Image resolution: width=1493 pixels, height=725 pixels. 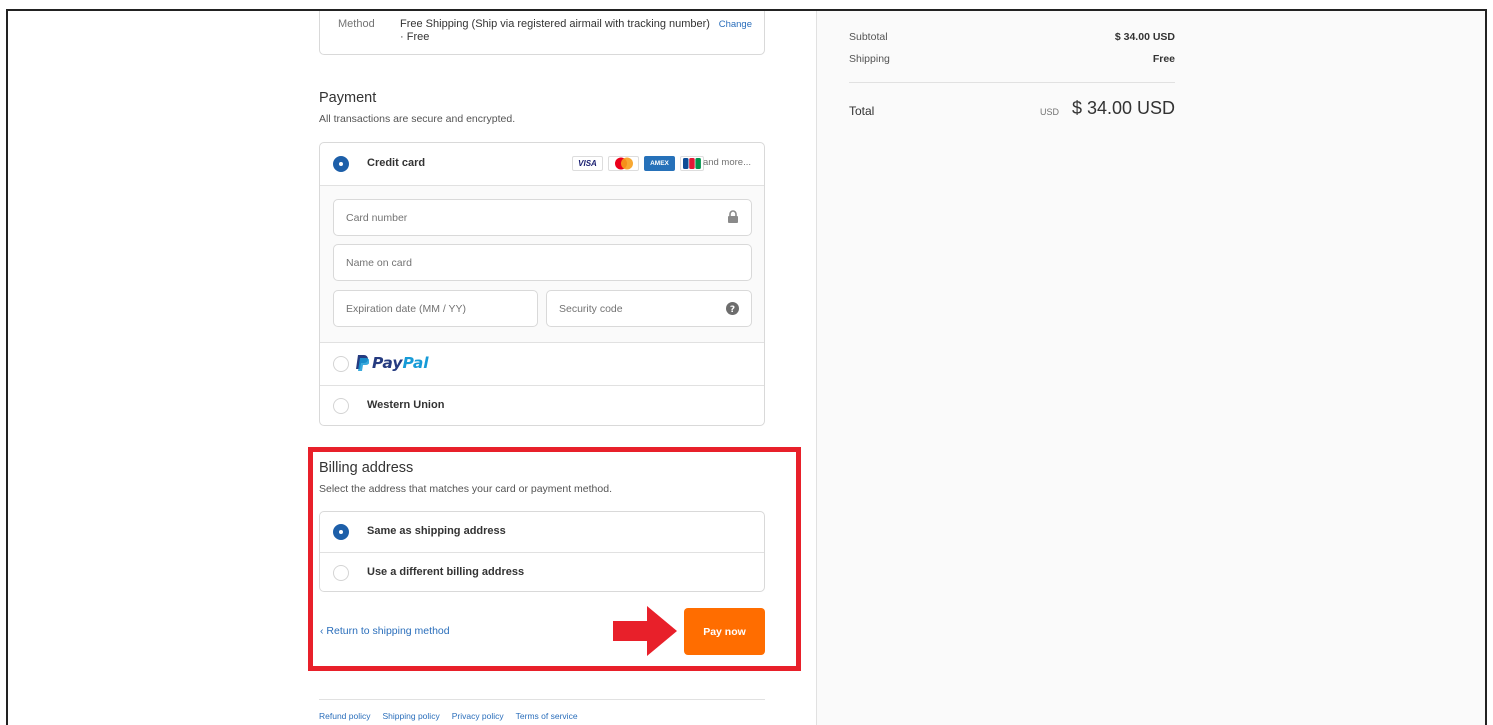 What do you see at coordinates (542, 699) in the screenshot?
I see `footer-divider` at bounding box center [542, 699].